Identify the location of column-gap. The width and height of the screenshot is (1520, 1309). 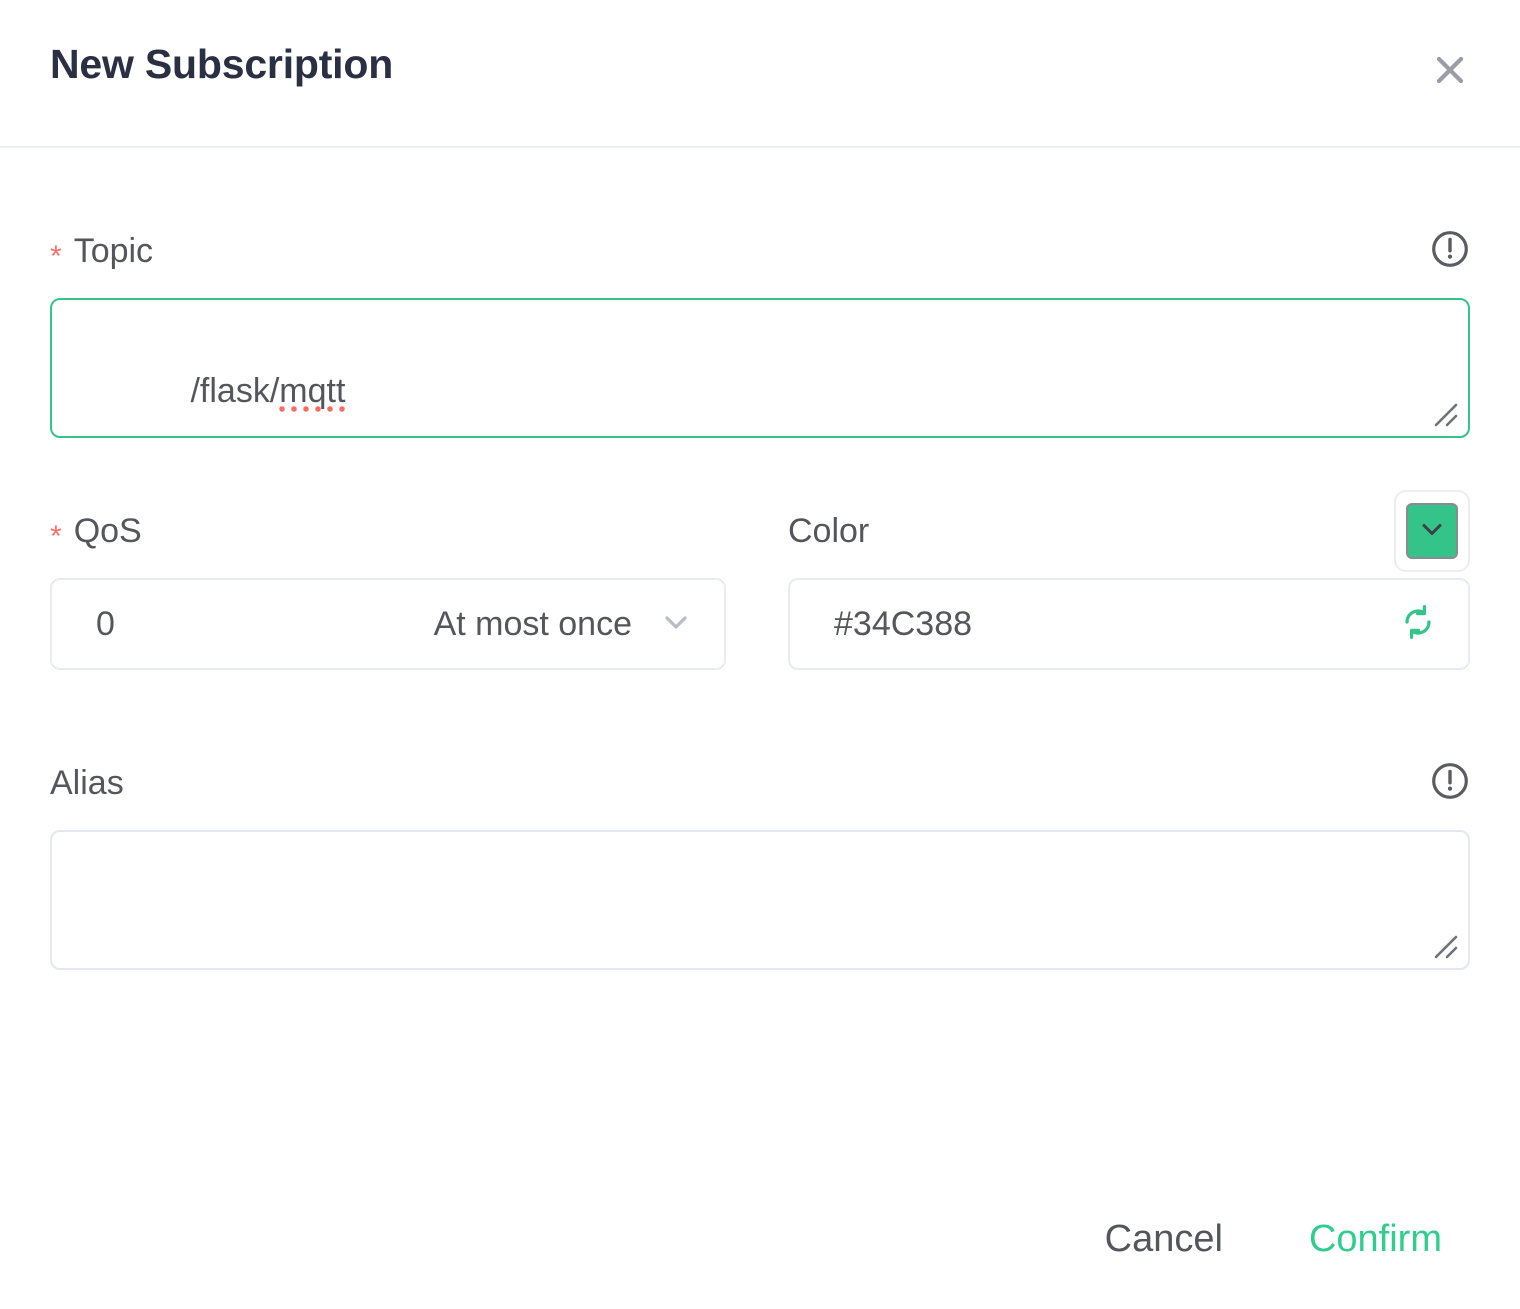
(757, 590).